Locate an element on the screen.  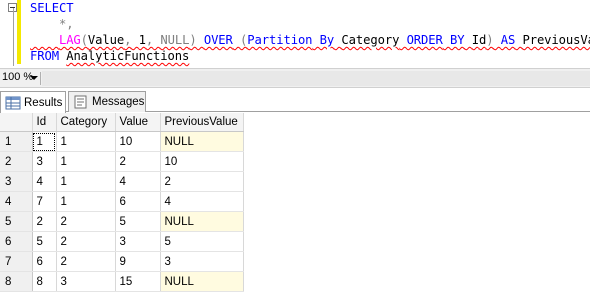
messages-icon is located at coordinates (81, 102).